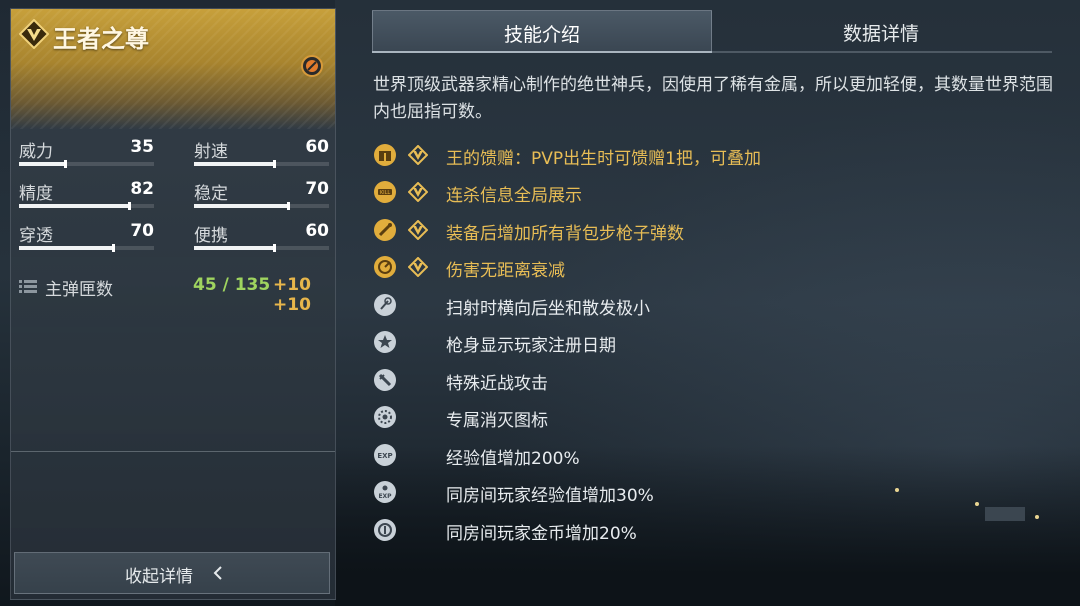 This screenshot has height=606, width=1080. Describe the element at coordinates (385, 267) in the screenshot. I see `target-icon` at that location.